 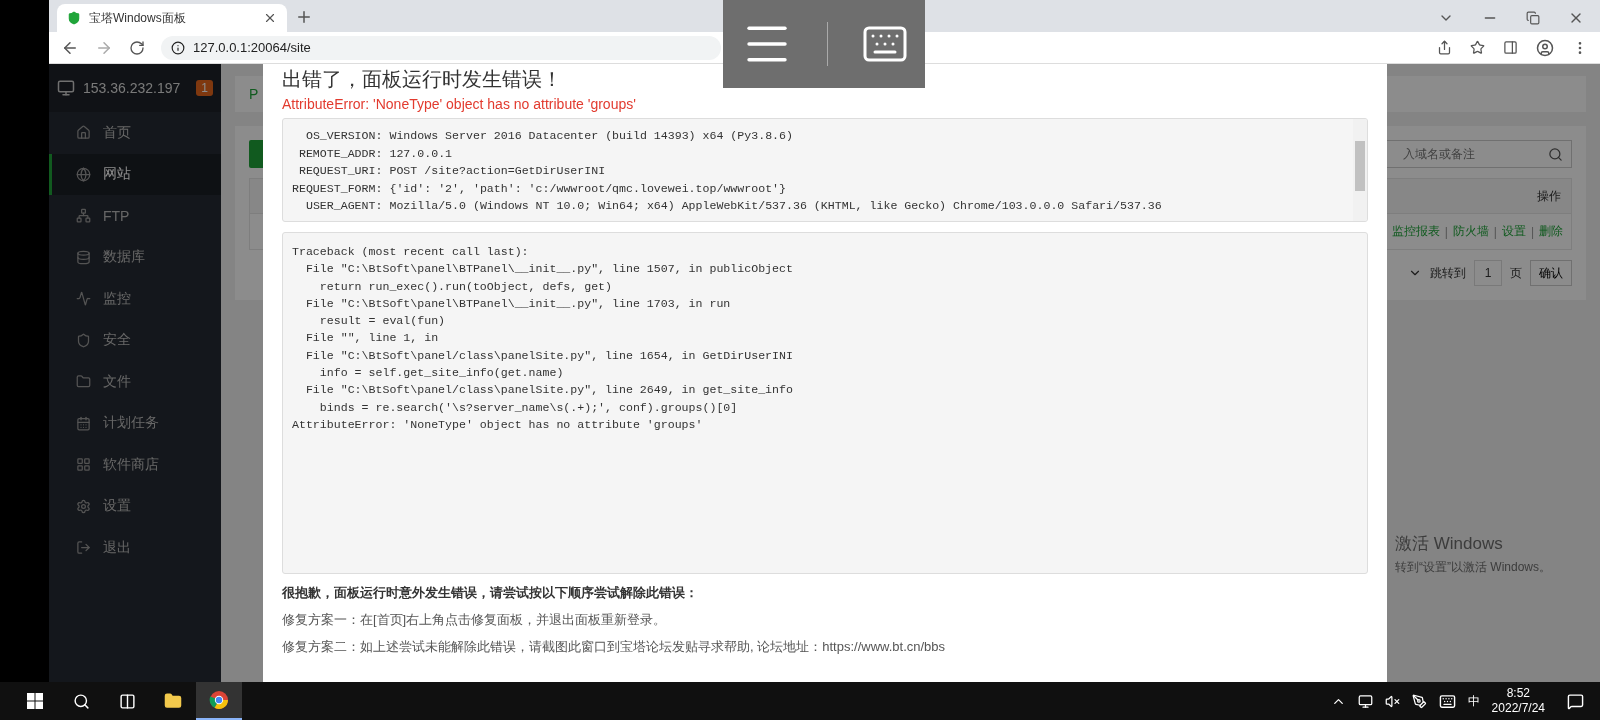 I want to click on activation-hint: 转到“设置”以激活 Windows。, so click(x=1473, y=567).